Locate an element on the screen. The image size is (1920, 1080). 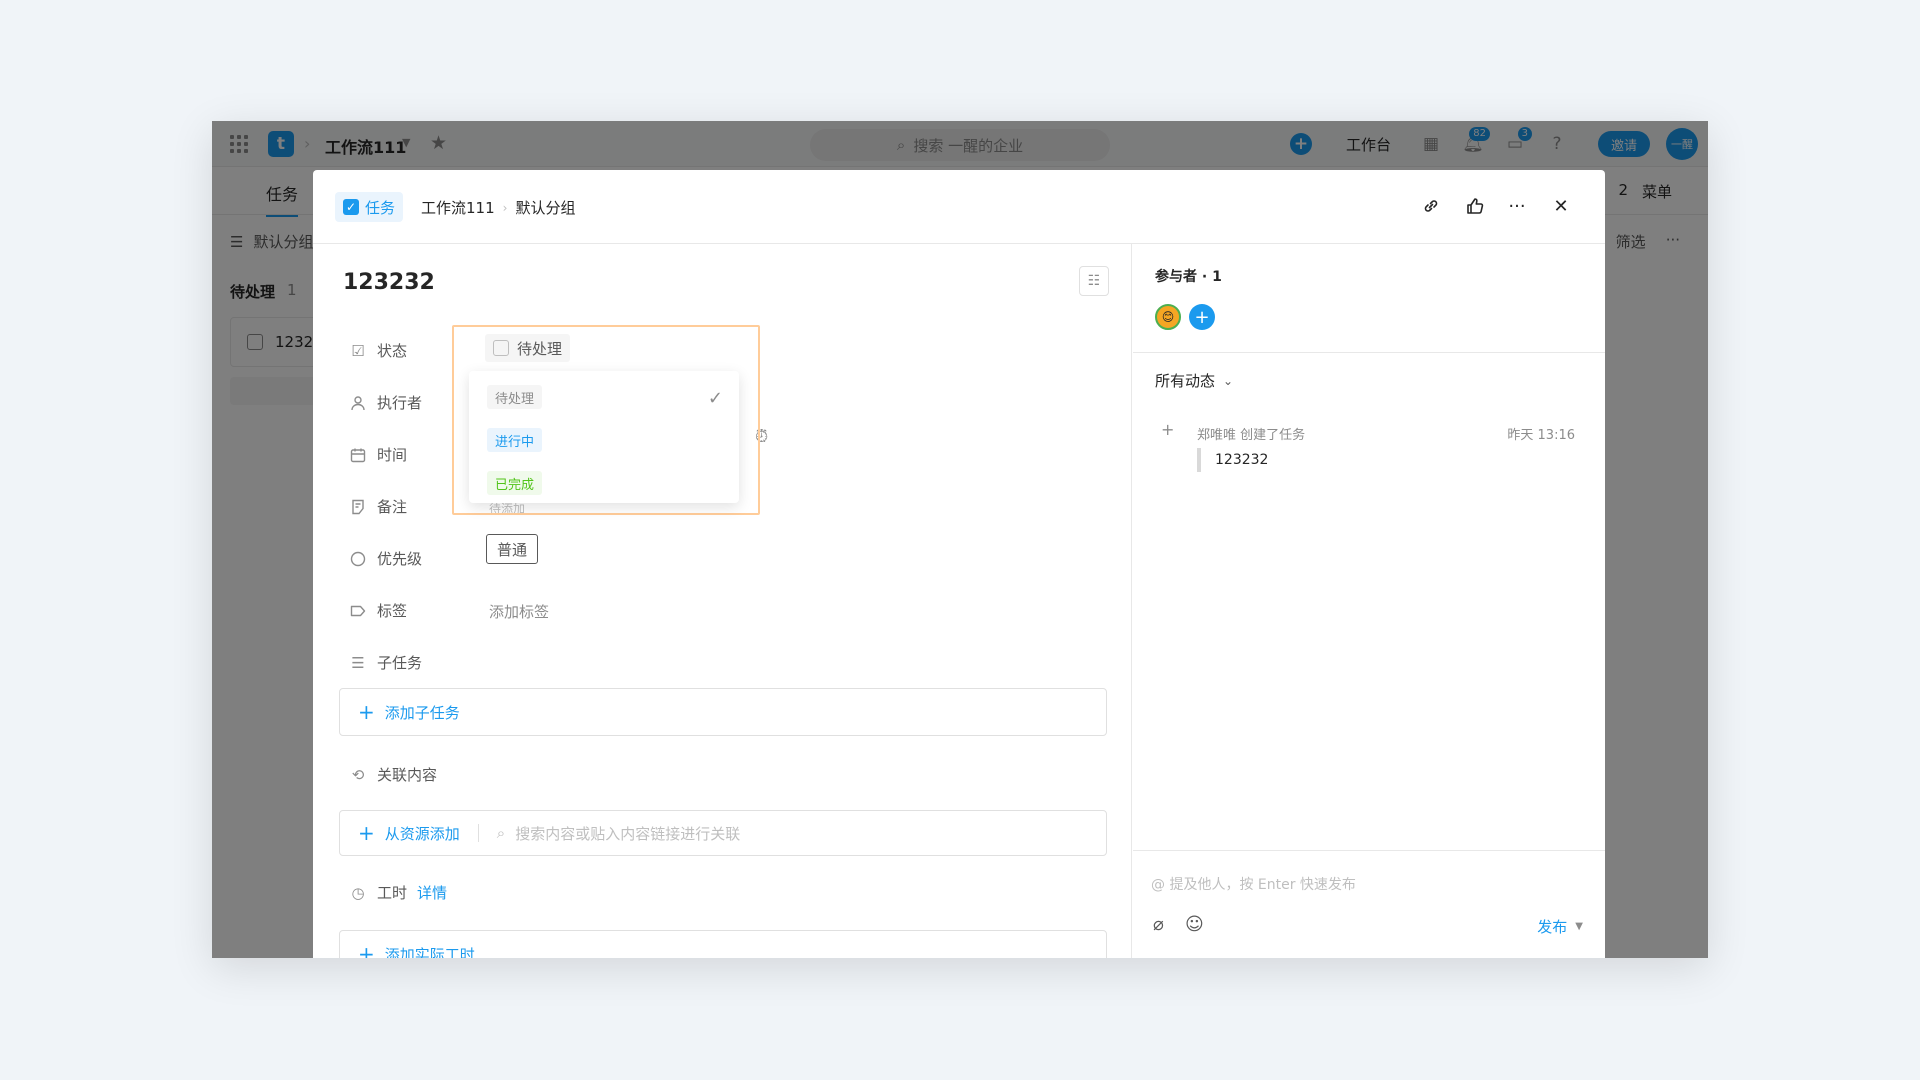
field-time: 时间 is located at coordinates (378, 454).